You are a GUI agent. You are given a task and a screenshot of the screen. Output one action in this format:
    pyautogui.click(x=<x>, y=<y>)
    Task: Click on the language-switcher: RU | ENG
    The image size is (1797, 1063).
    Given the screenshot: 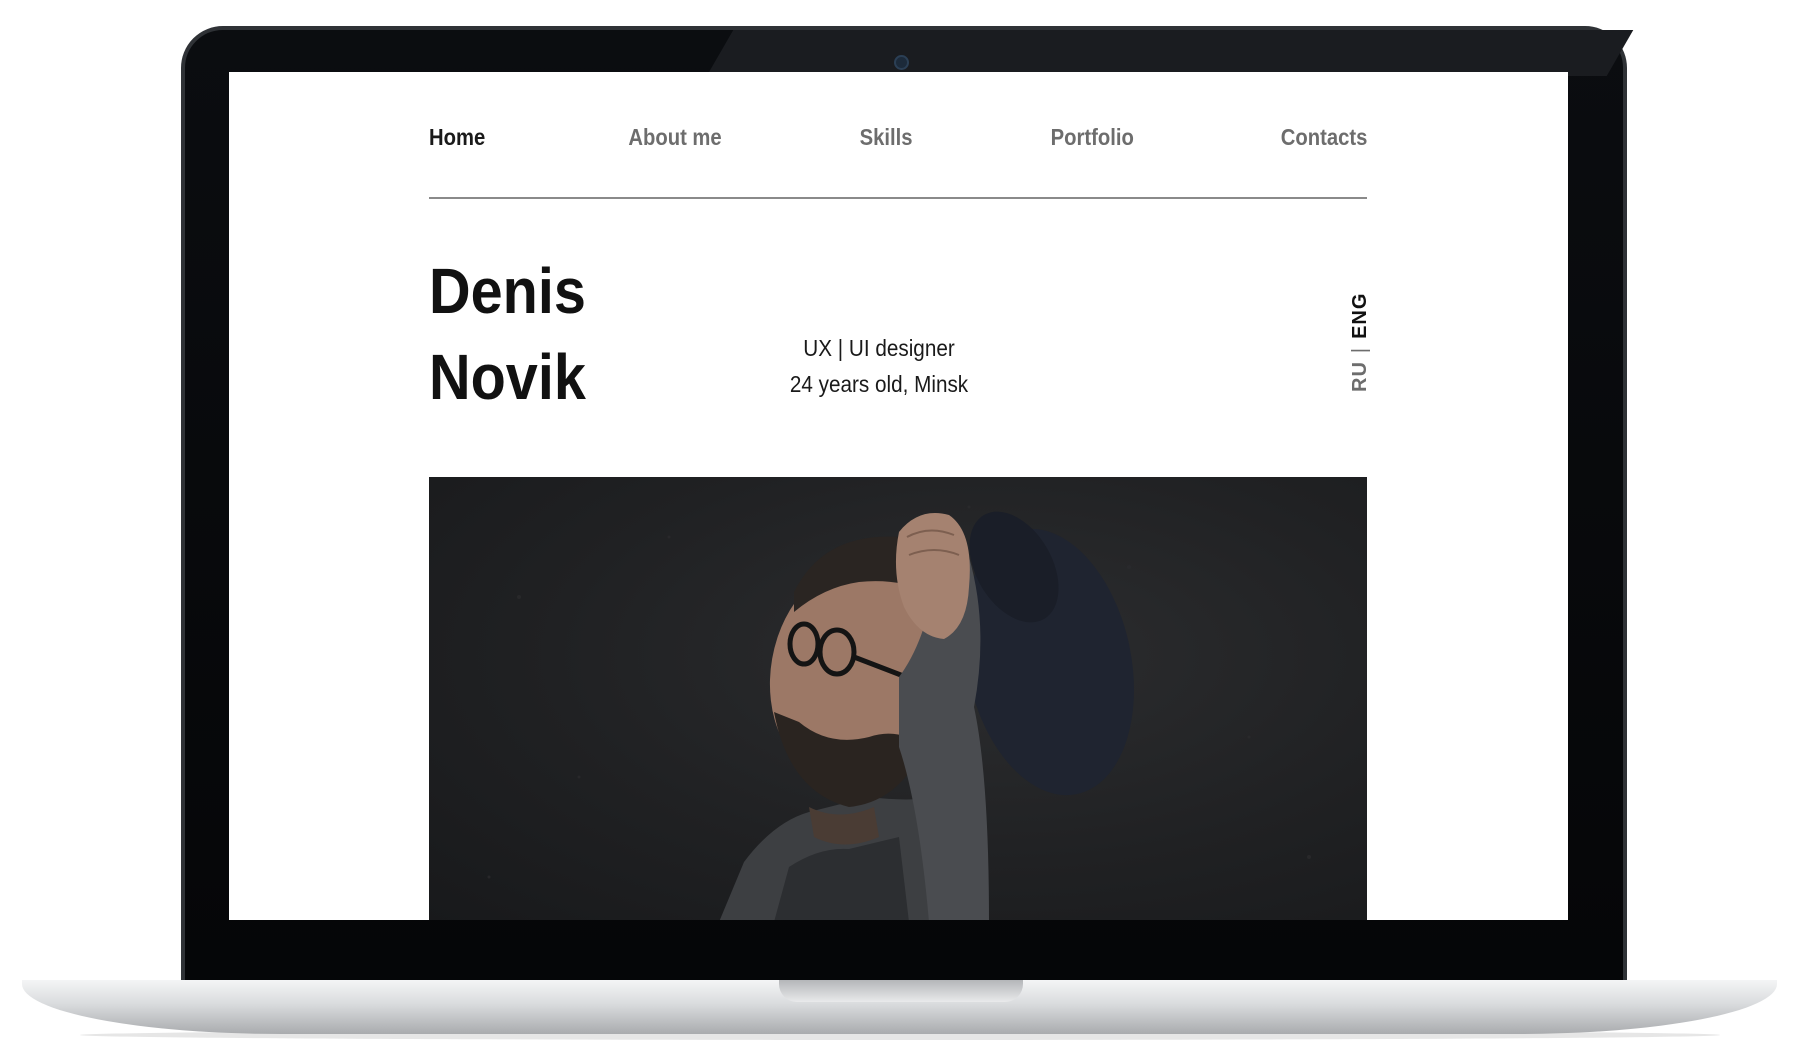 What is the action you would take?
    pyautogui.click(x=1360, y=342)
    